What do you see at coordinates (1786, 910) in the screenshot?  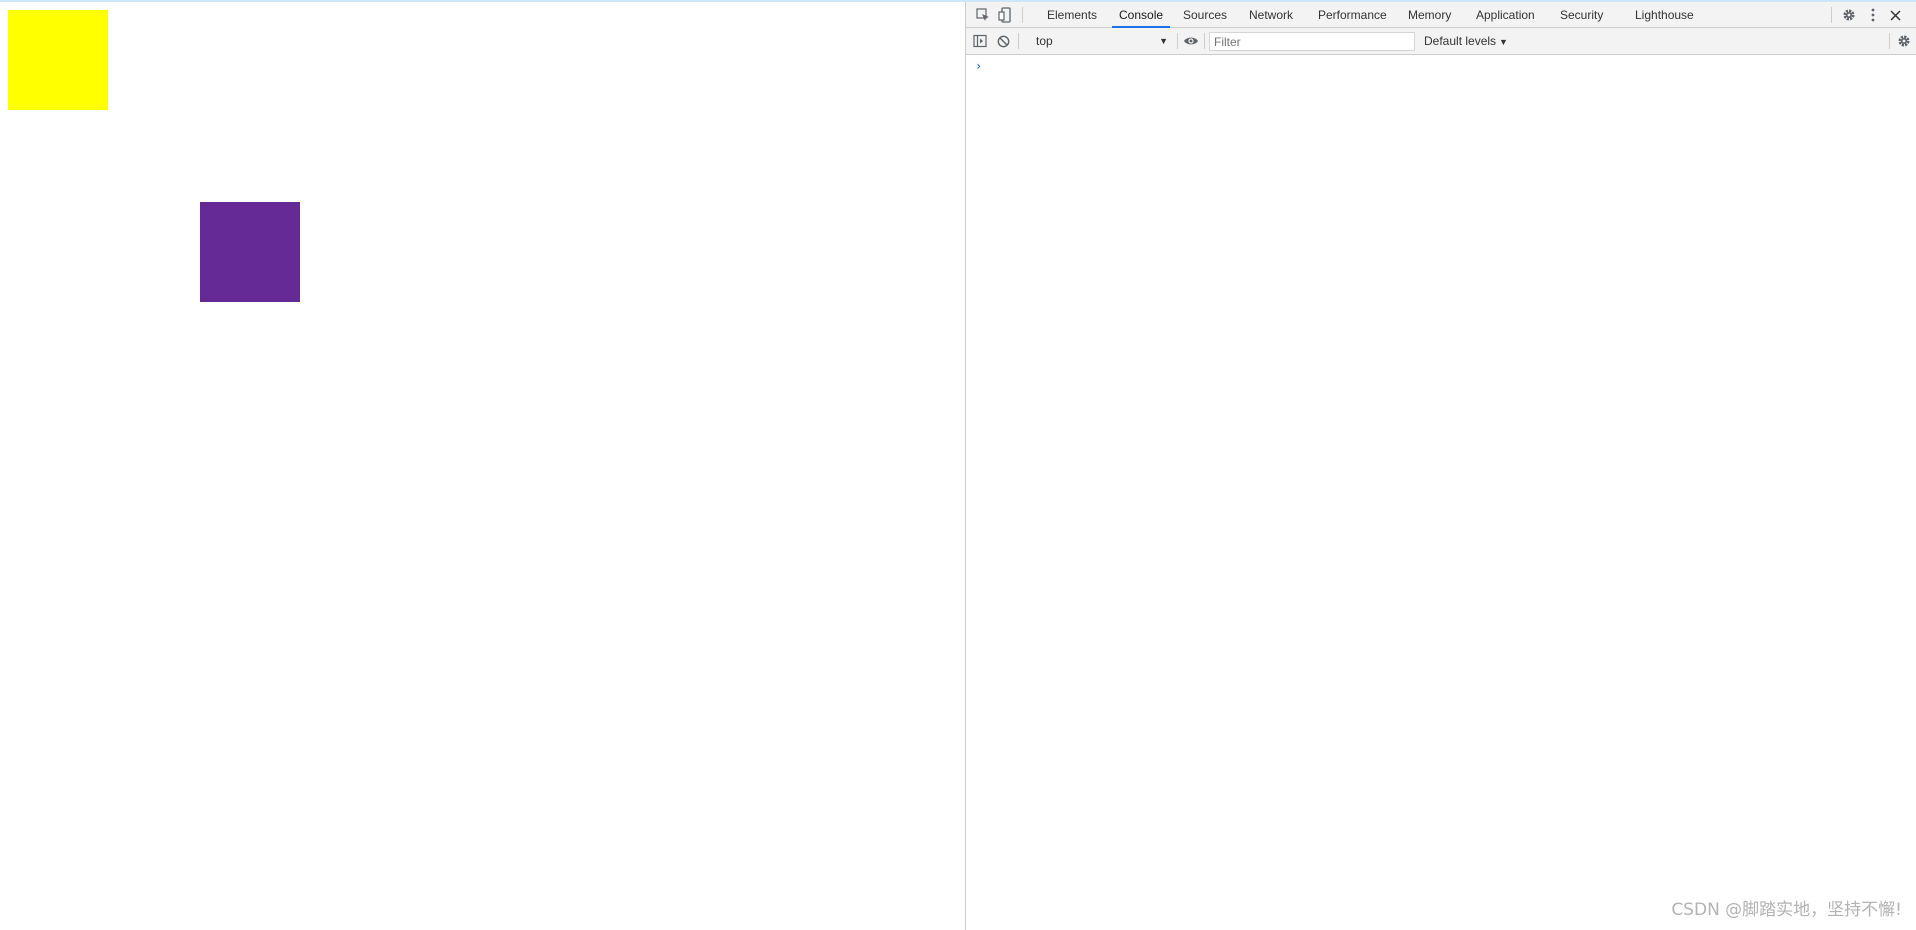 I see `watermark: CSDN @脚踏实地，坚持不懈!` at bounding box center [1786, 910].